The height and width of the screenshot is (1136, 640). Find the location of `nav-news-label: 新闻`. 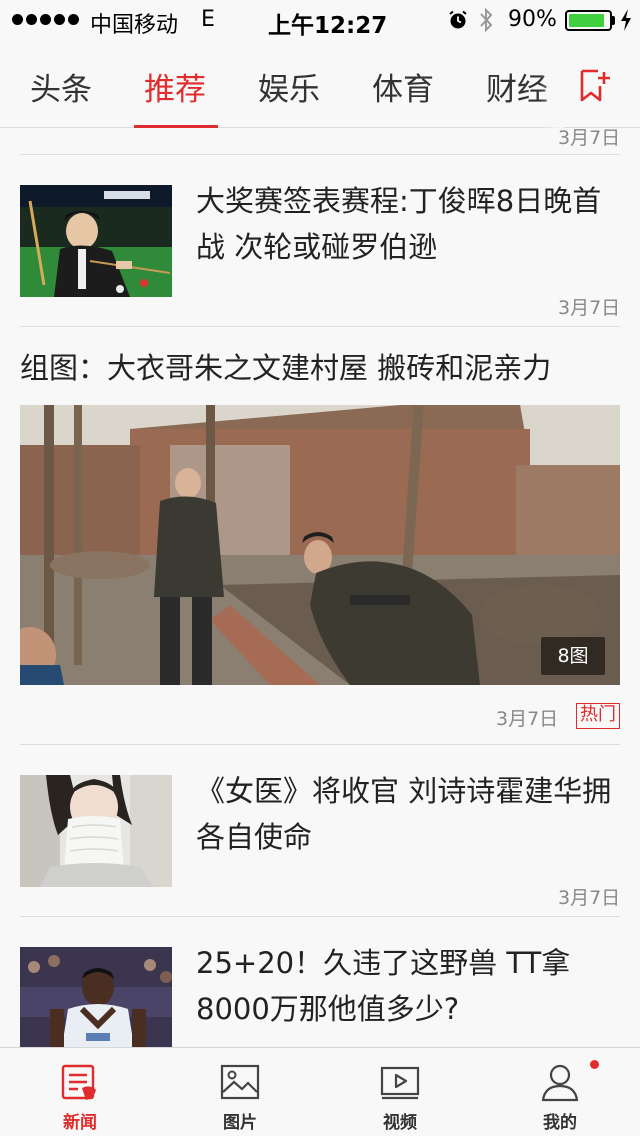

nav-news-label: 新闻 is located at coordinates (80, 1123).